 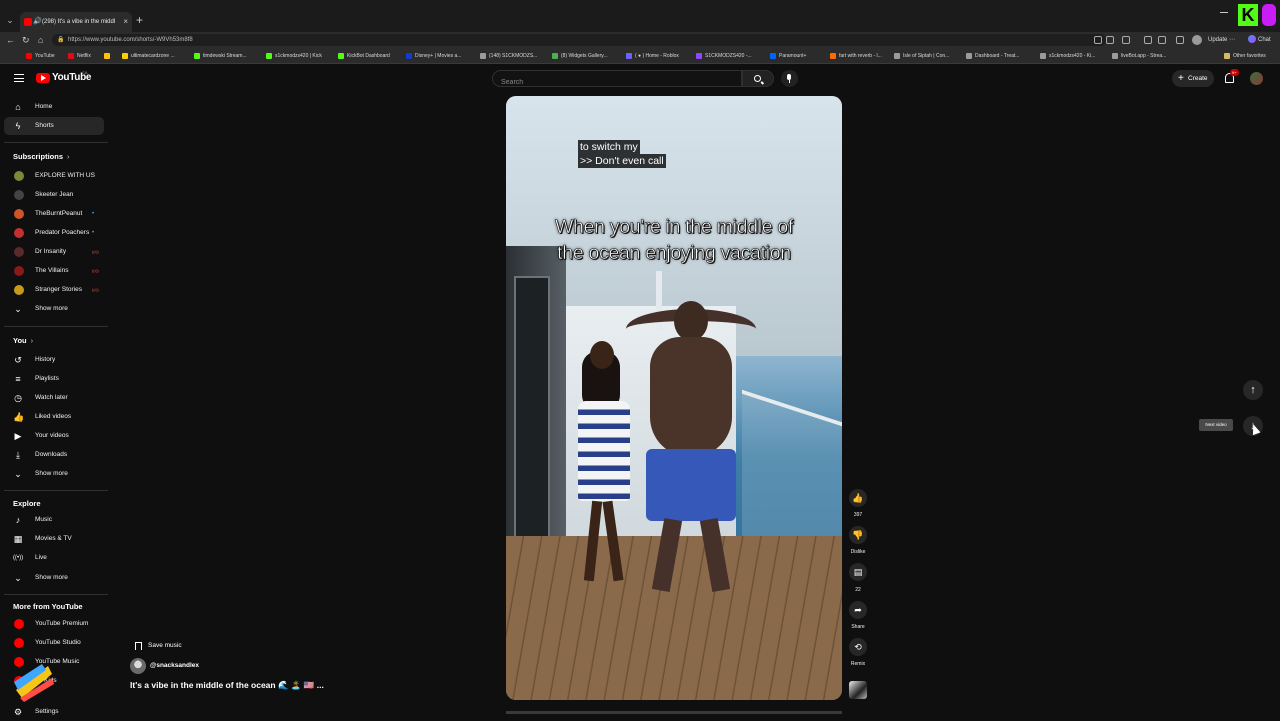 I want to click on create-button: + Create, so click(x=1193, y=78).